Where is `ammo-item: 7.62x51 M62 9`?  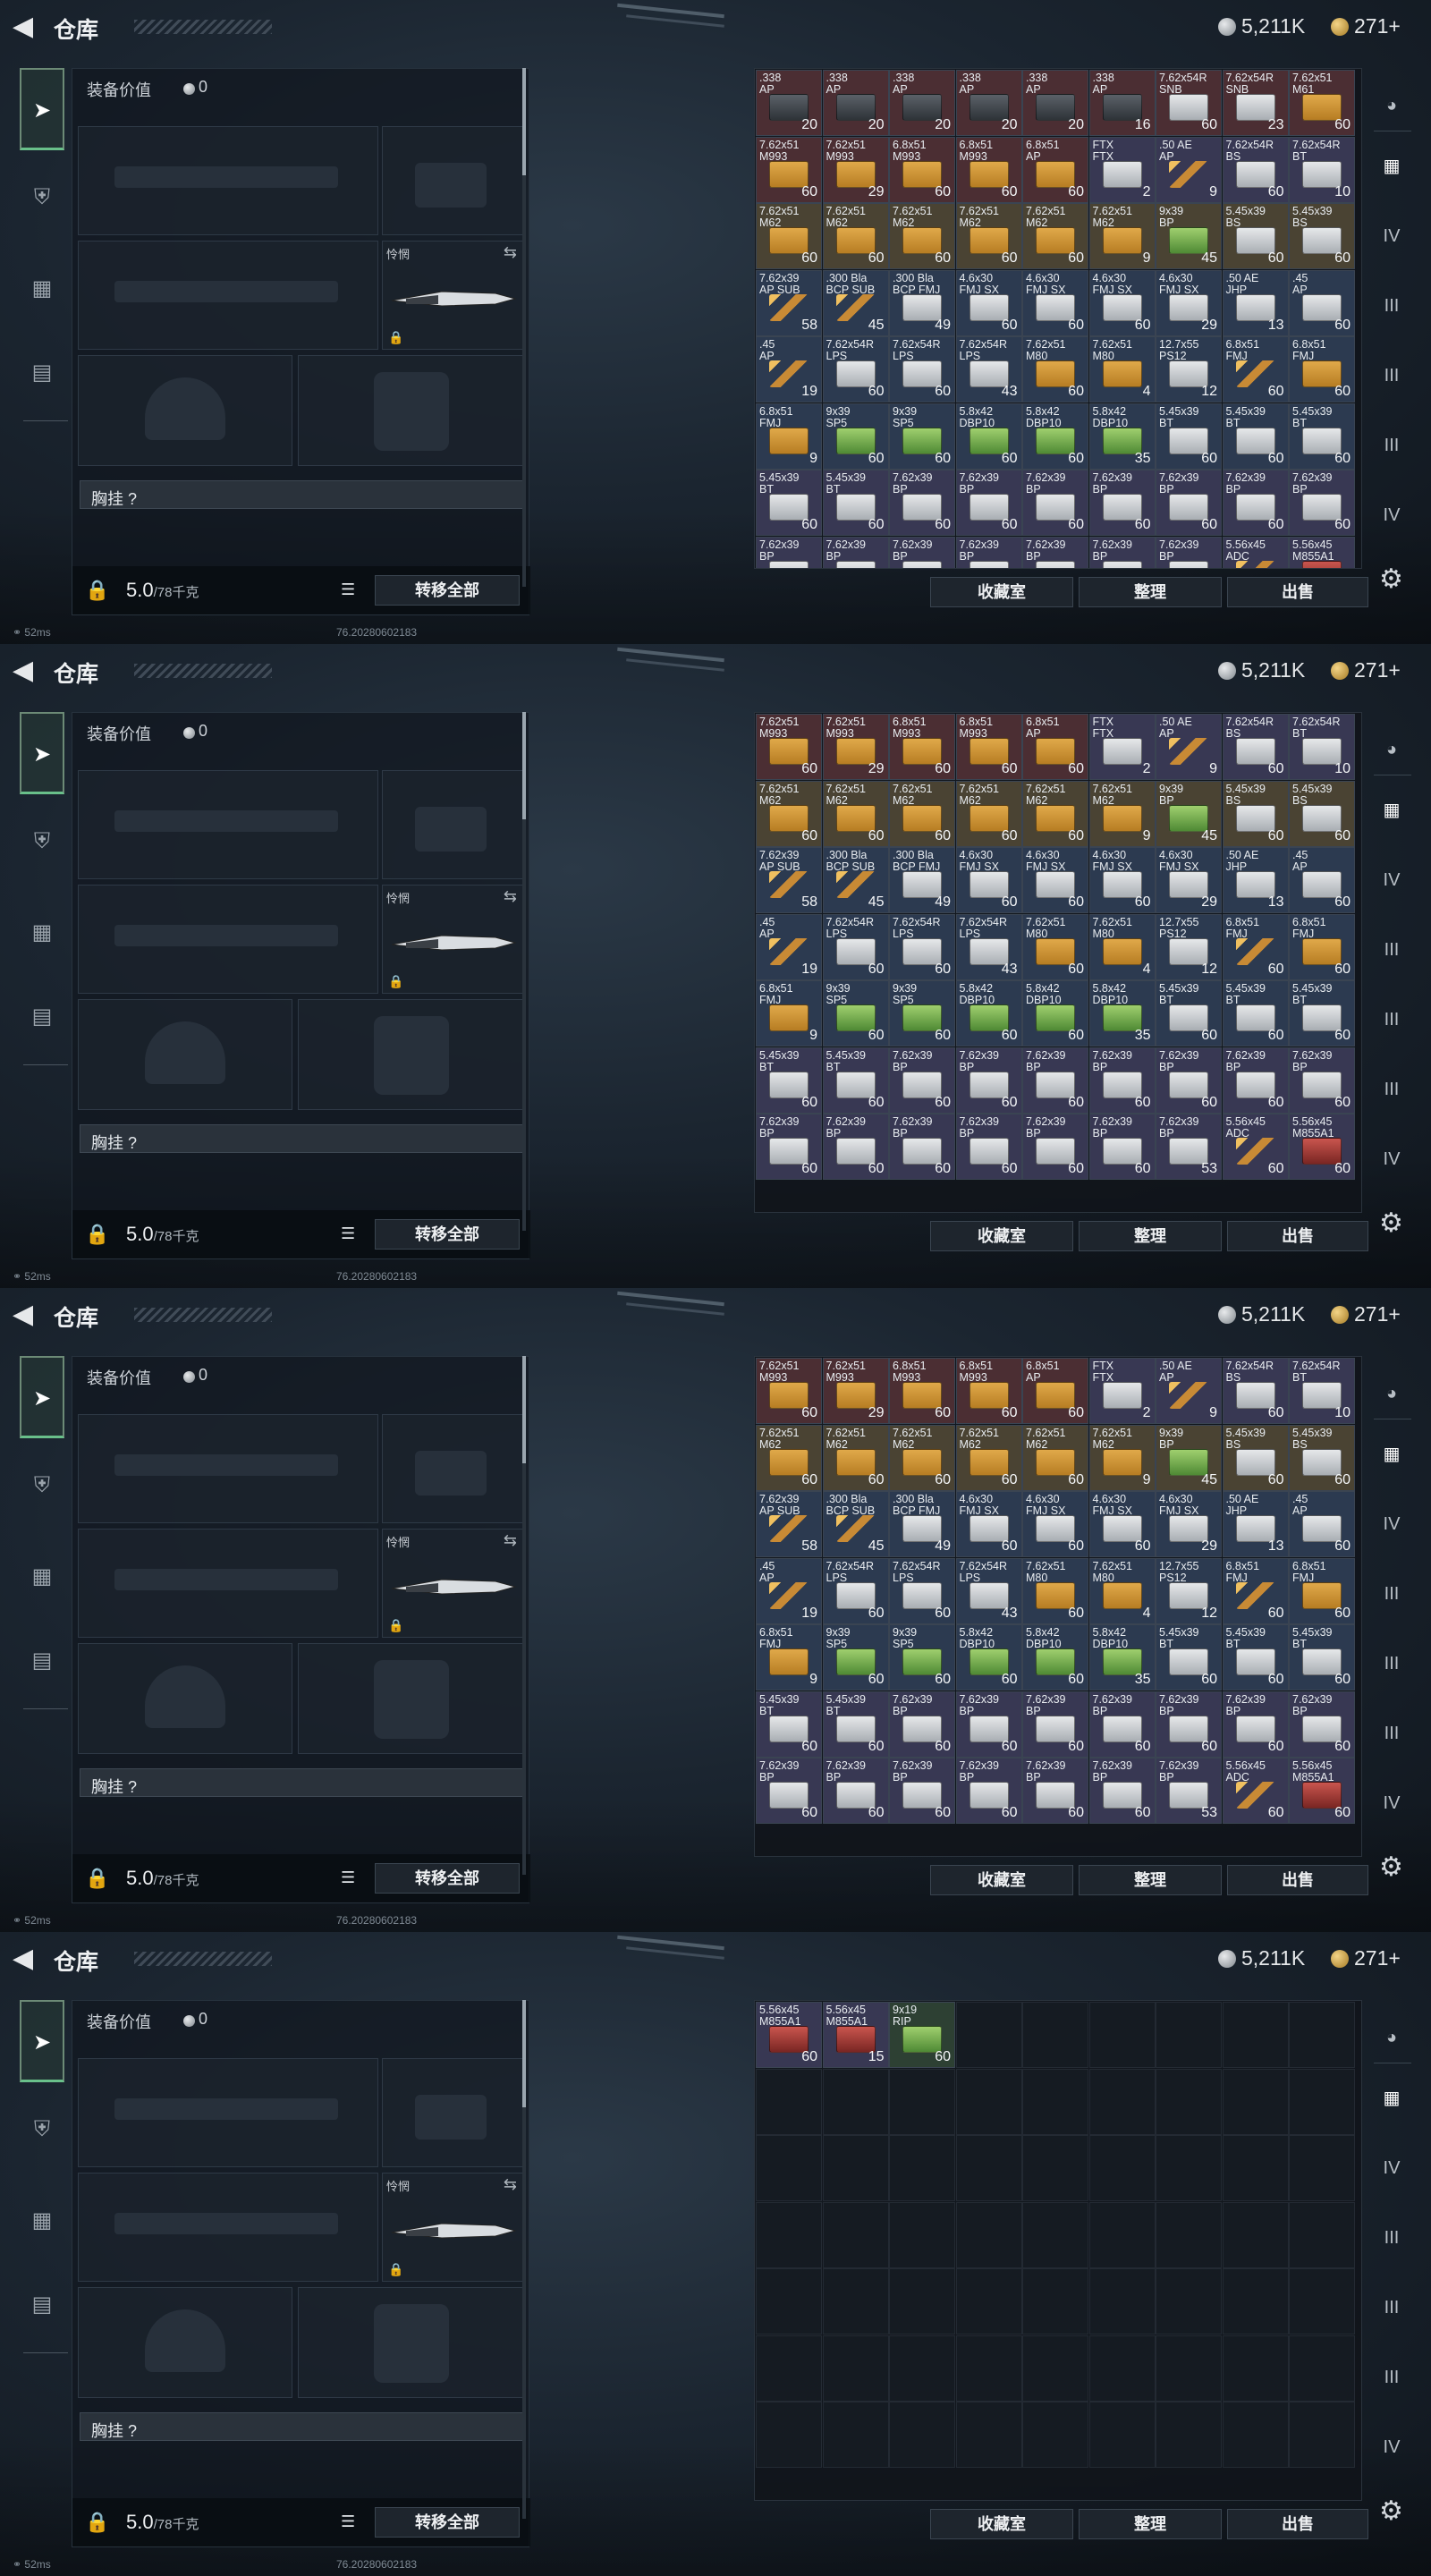
ammo-item: 7.62x51 M62 9 is located at coordinates (1122, 236).